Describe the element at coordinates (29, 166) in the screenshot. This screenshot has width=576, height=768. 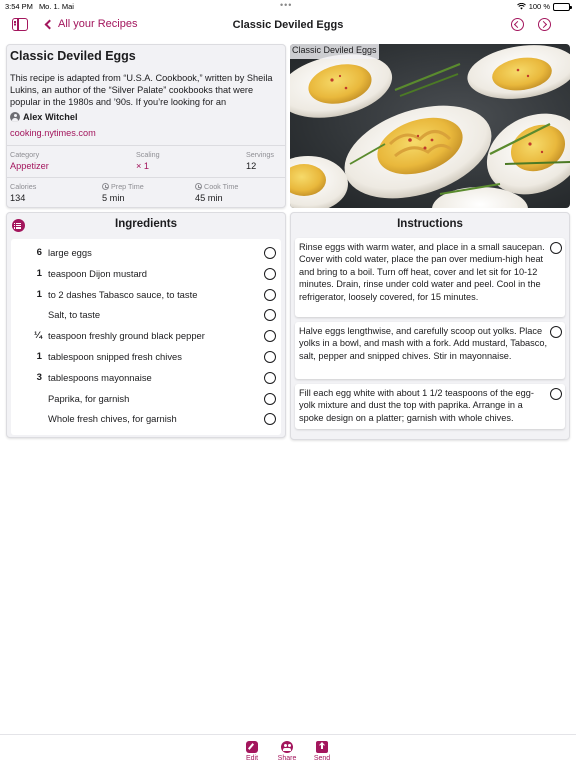
I see `category-value: Appetizer` at that location.